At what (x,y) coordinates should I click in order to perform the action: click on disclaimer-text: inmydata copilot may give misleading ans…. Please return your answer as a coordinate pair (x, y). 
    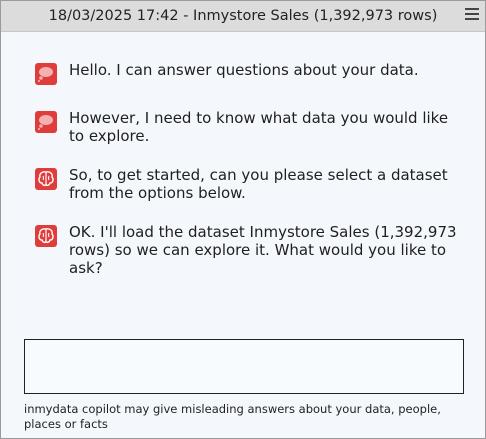
    Looking at the image, I should click on (232, 416).